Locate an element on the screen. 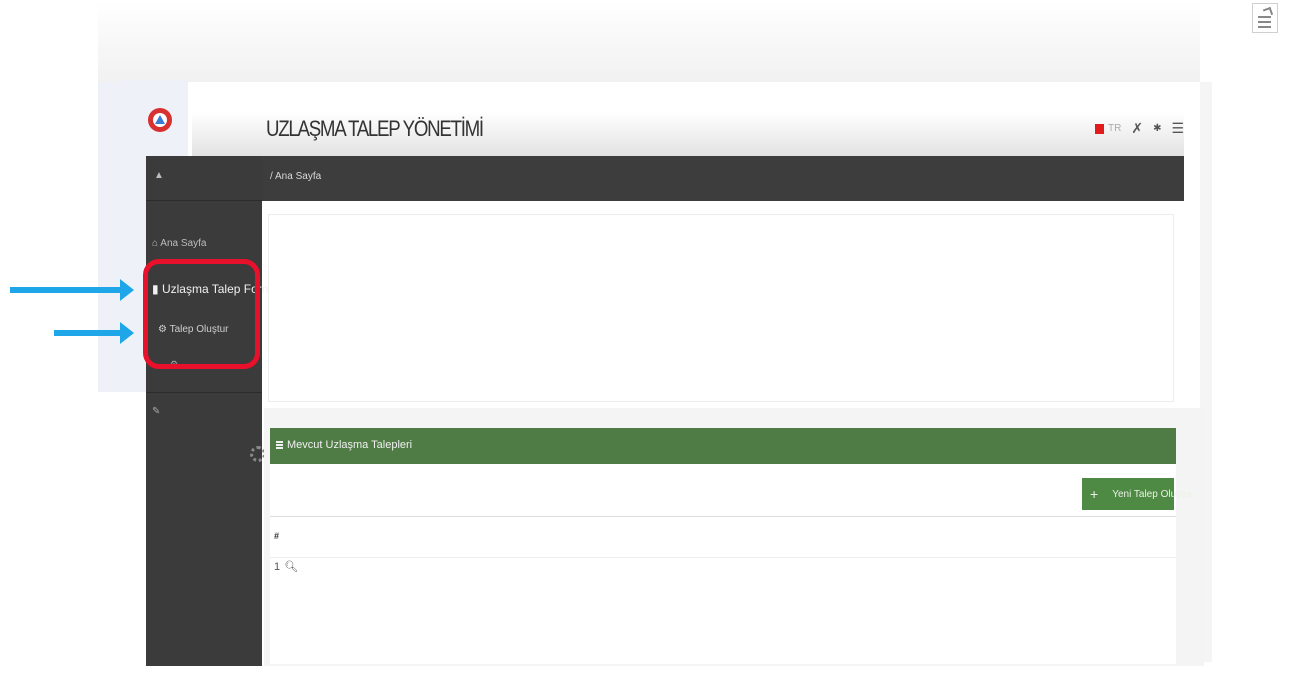 This screenshot has width=1295, height=675. table-header: Mevcut Uzlaşma Talepleri is located at coordinates (723, 446).